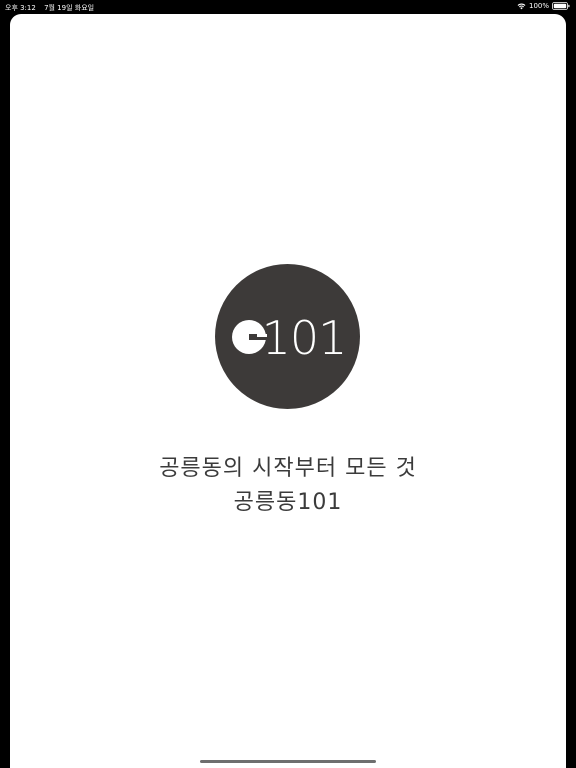 This screenshot has height=768, width=576. I want to click on battery-icon, so click(561, 6).